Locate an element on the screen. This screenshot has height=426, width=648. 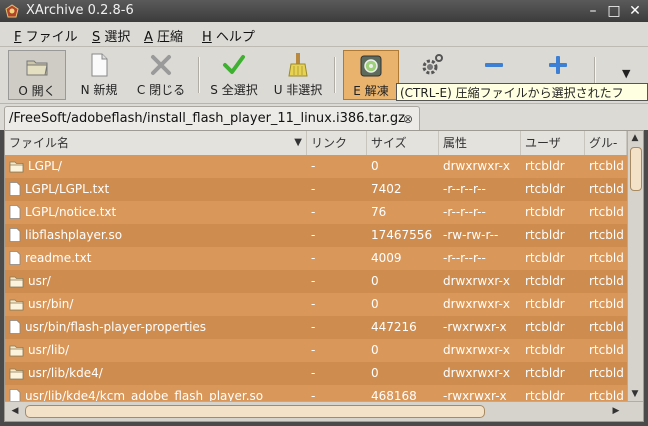
cell-filename: LGPL/notice.txt is located at coordinates (157, 212).